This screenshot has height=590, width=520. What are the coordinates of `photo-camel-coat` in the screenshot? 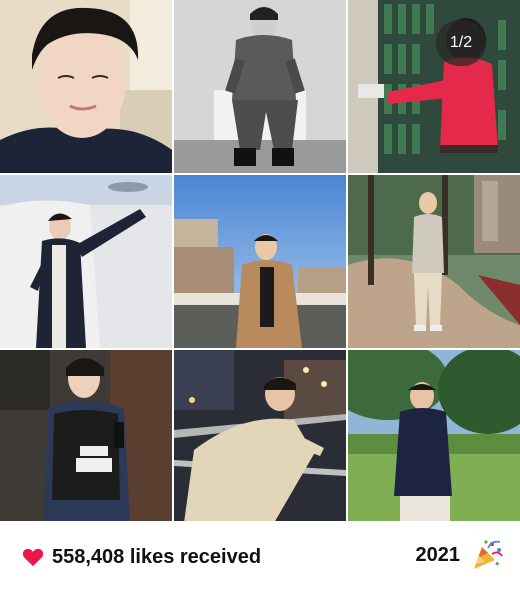 It's located at (260, 261).